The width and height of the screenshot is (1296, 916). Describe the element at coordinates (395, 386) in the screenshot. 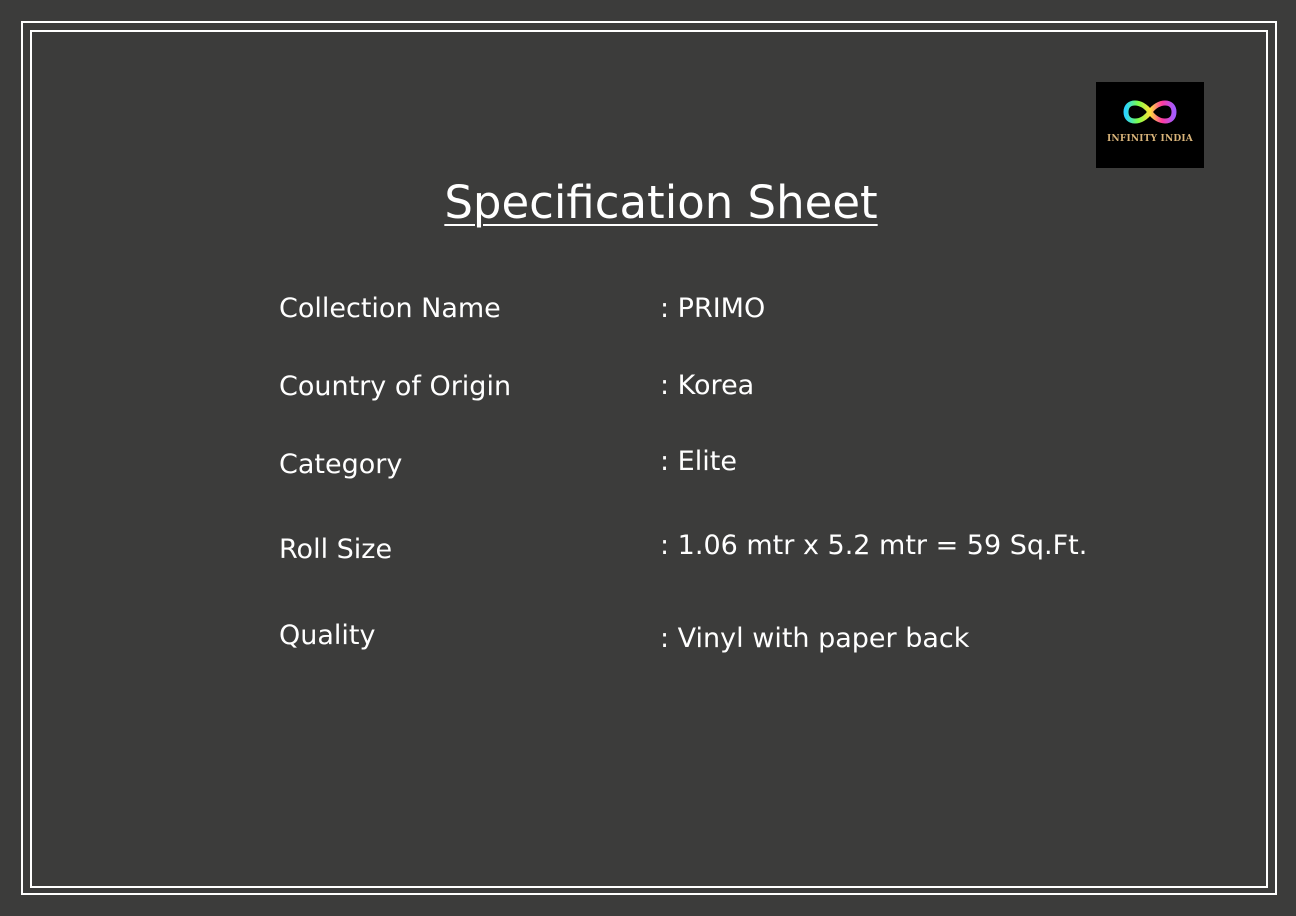

I see `spec-label-country-of-origin: Country of Origin` at that location.